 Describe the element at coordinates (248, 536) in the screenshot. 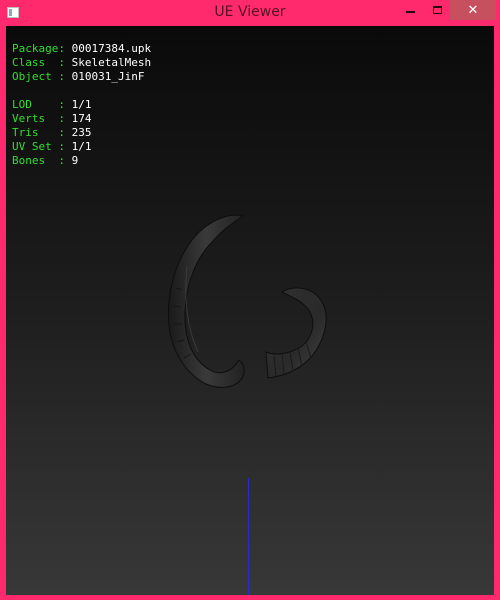

I see `axis-line` at that location.